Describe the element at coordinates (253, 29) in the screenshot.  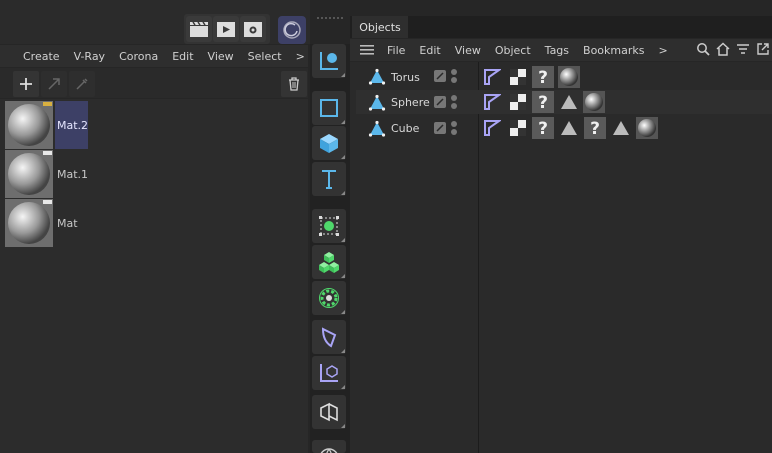
I see `render-settings-icon` at that location.